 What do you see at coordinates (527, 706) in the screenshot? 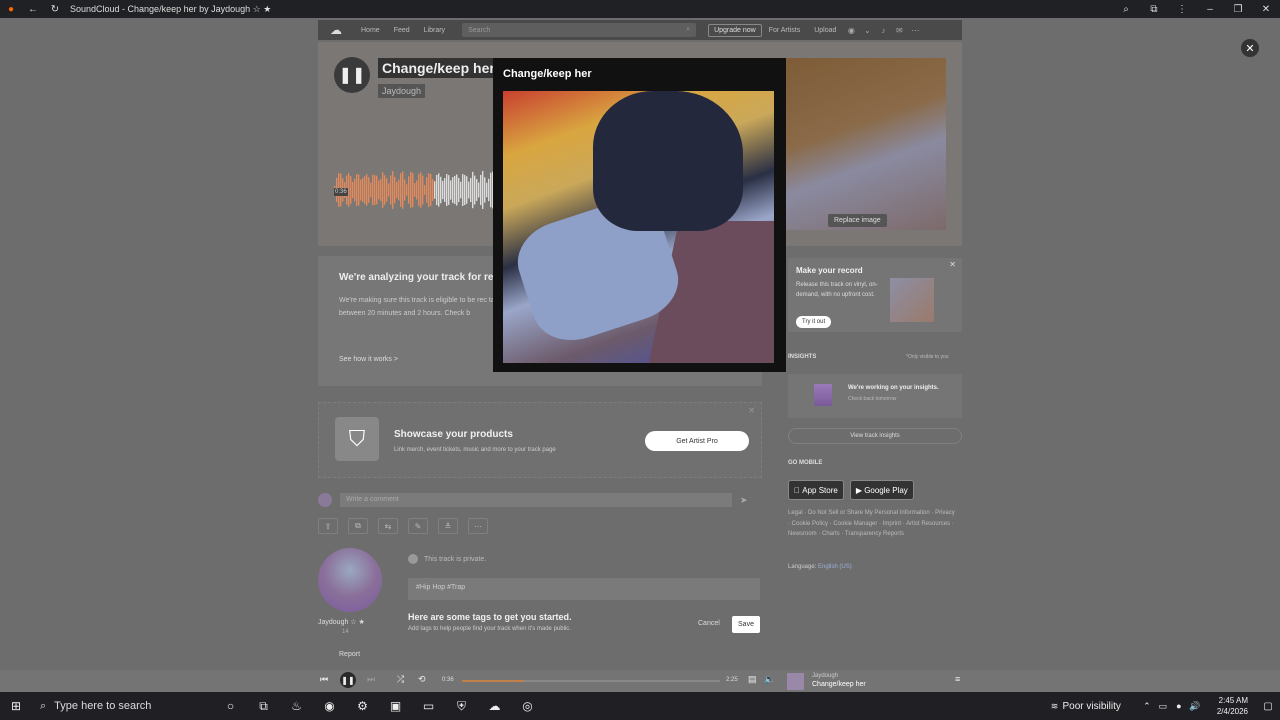
I see `chrome-icon: ◎` at bounding box center [527, 706].